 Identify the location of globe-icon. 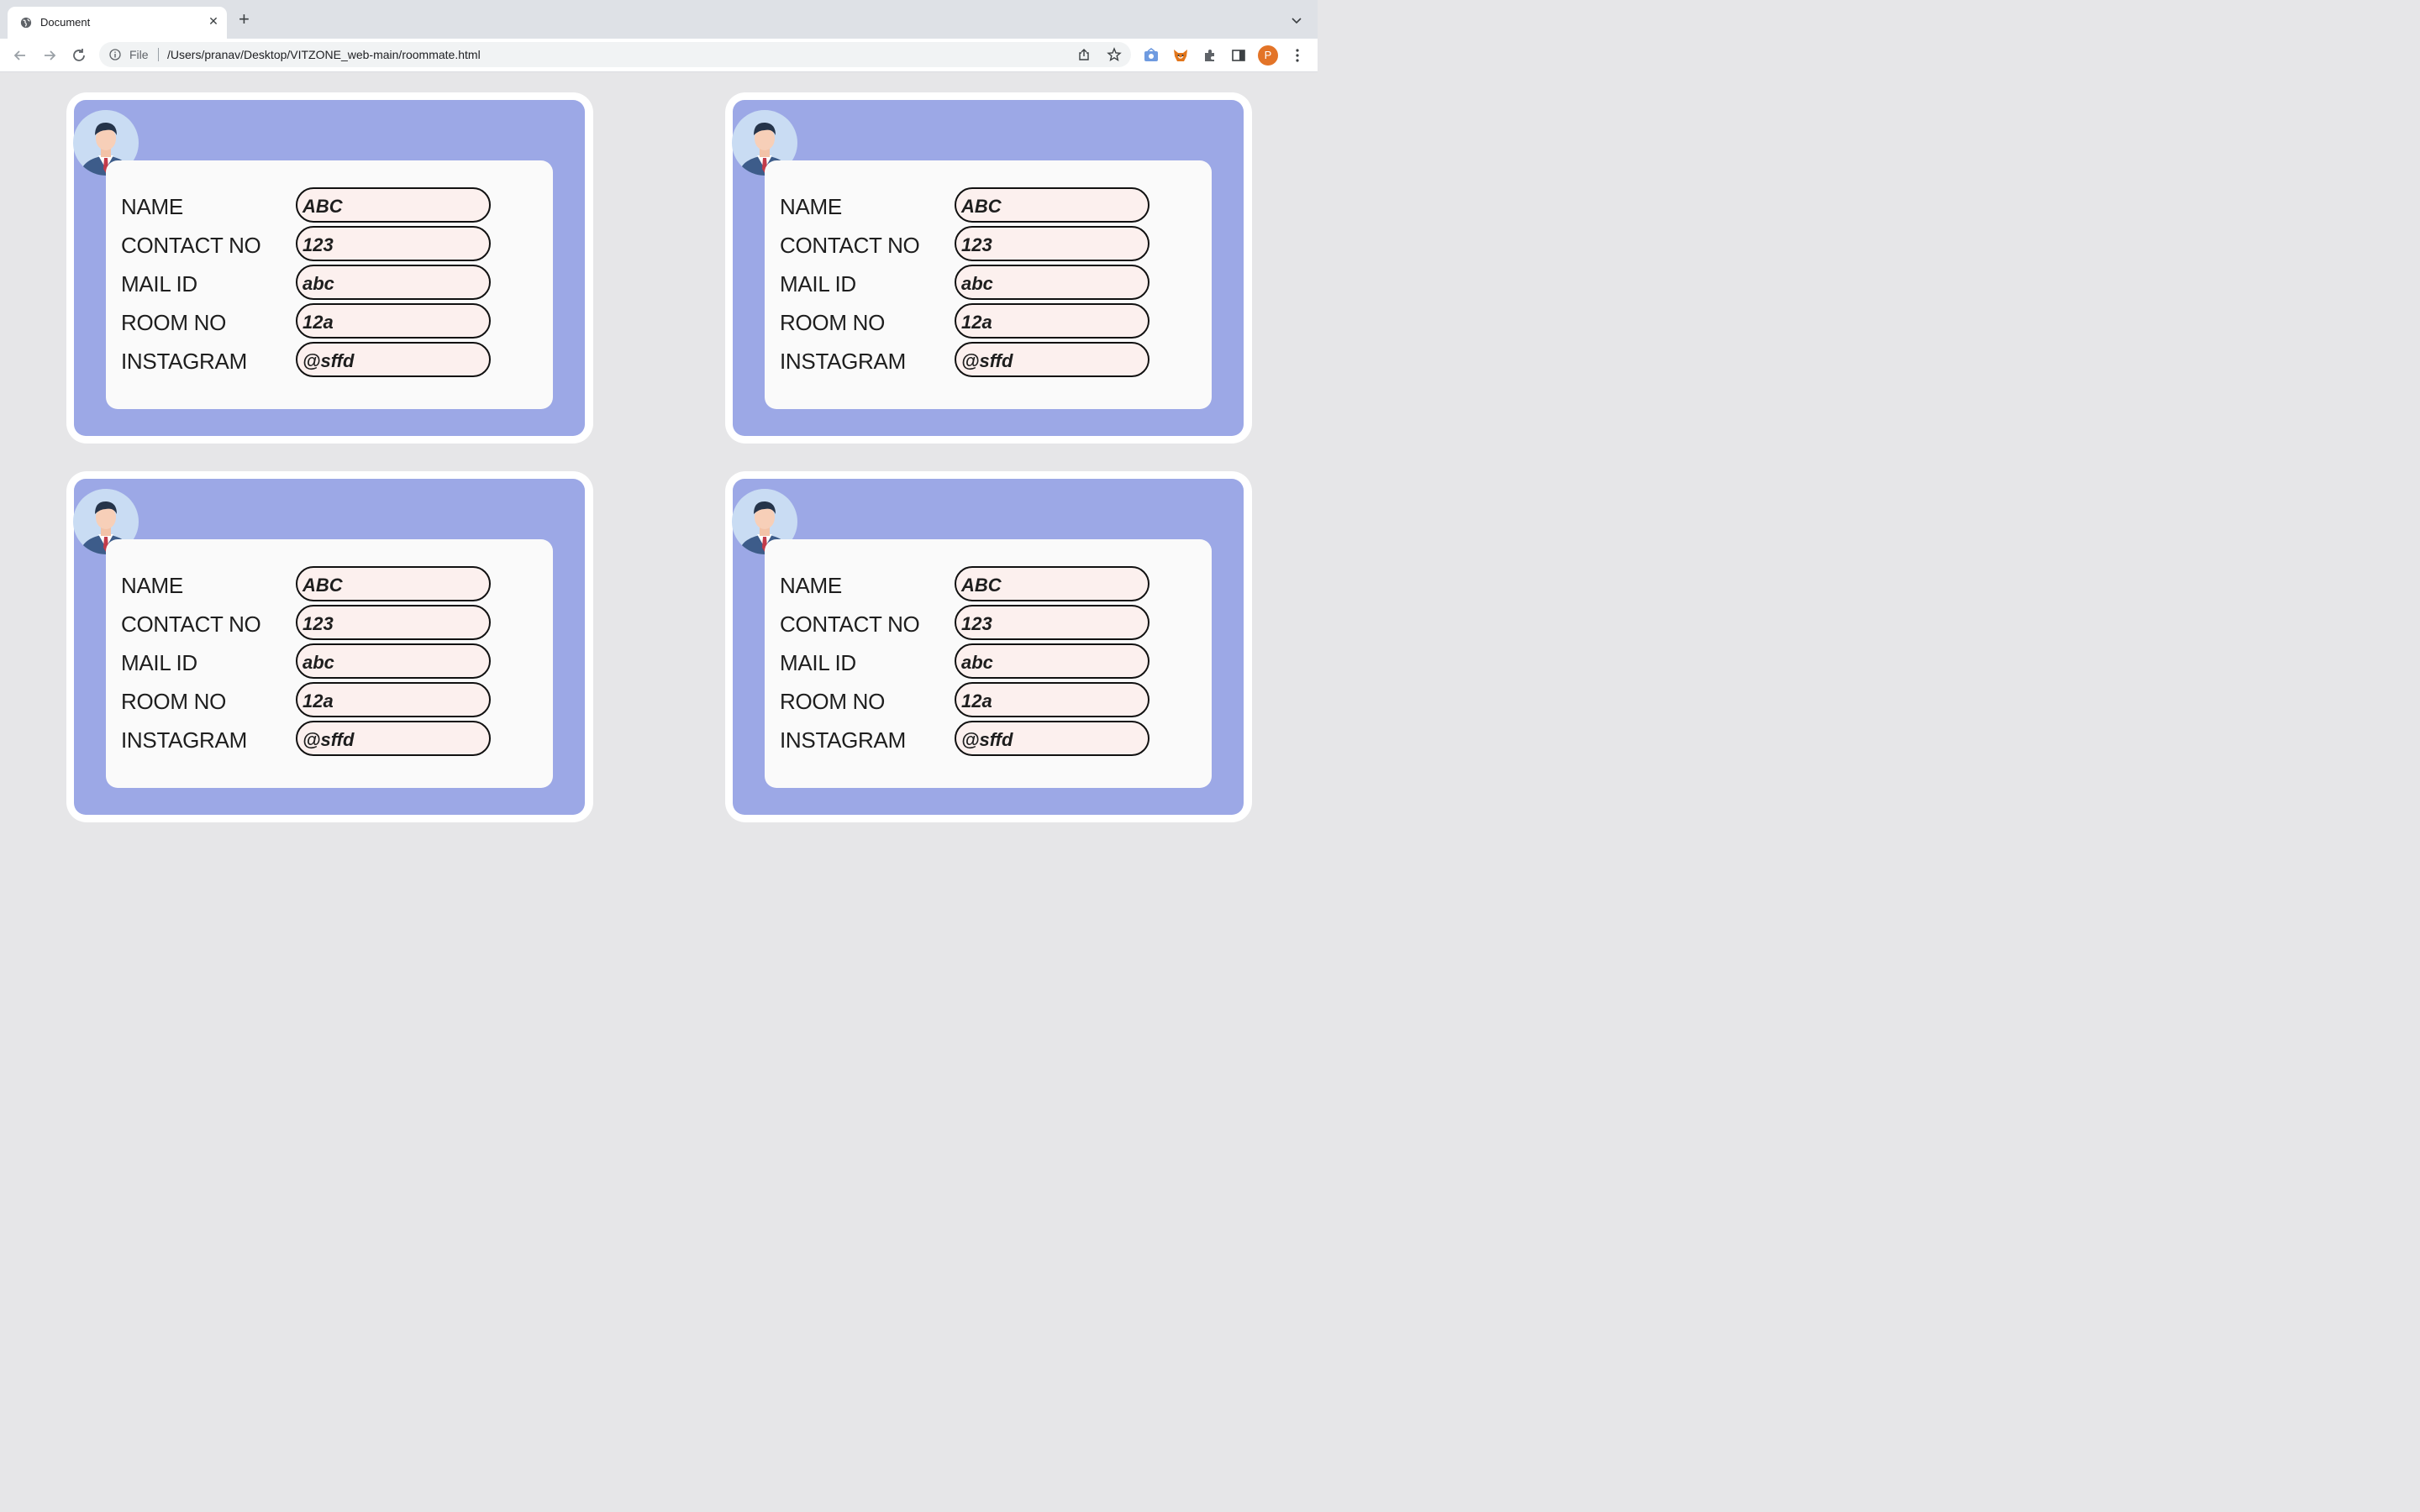
(26, 23).